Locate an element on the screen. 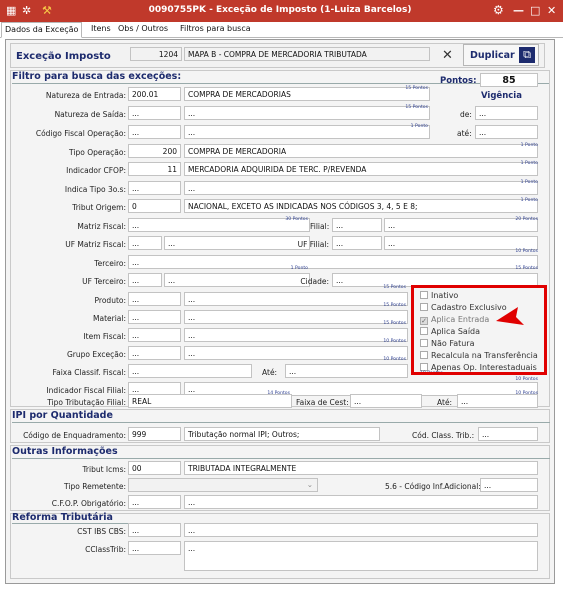 The width and height of the screenshot is (563, 590). duplicar-button: Duplicar ⧉ is located at coordinates (501, 55).